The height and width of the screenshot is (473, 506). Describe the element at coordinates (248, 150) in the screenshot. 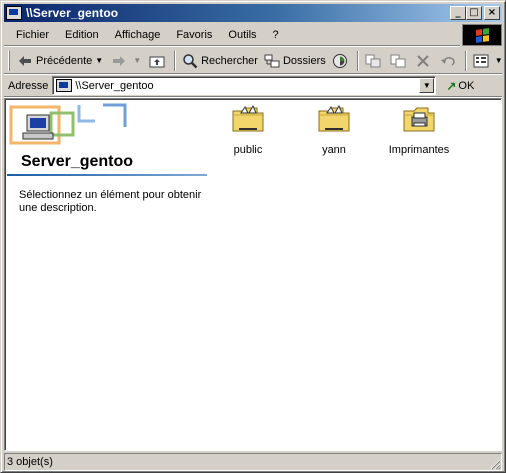

I see `item-label: public` at that location.